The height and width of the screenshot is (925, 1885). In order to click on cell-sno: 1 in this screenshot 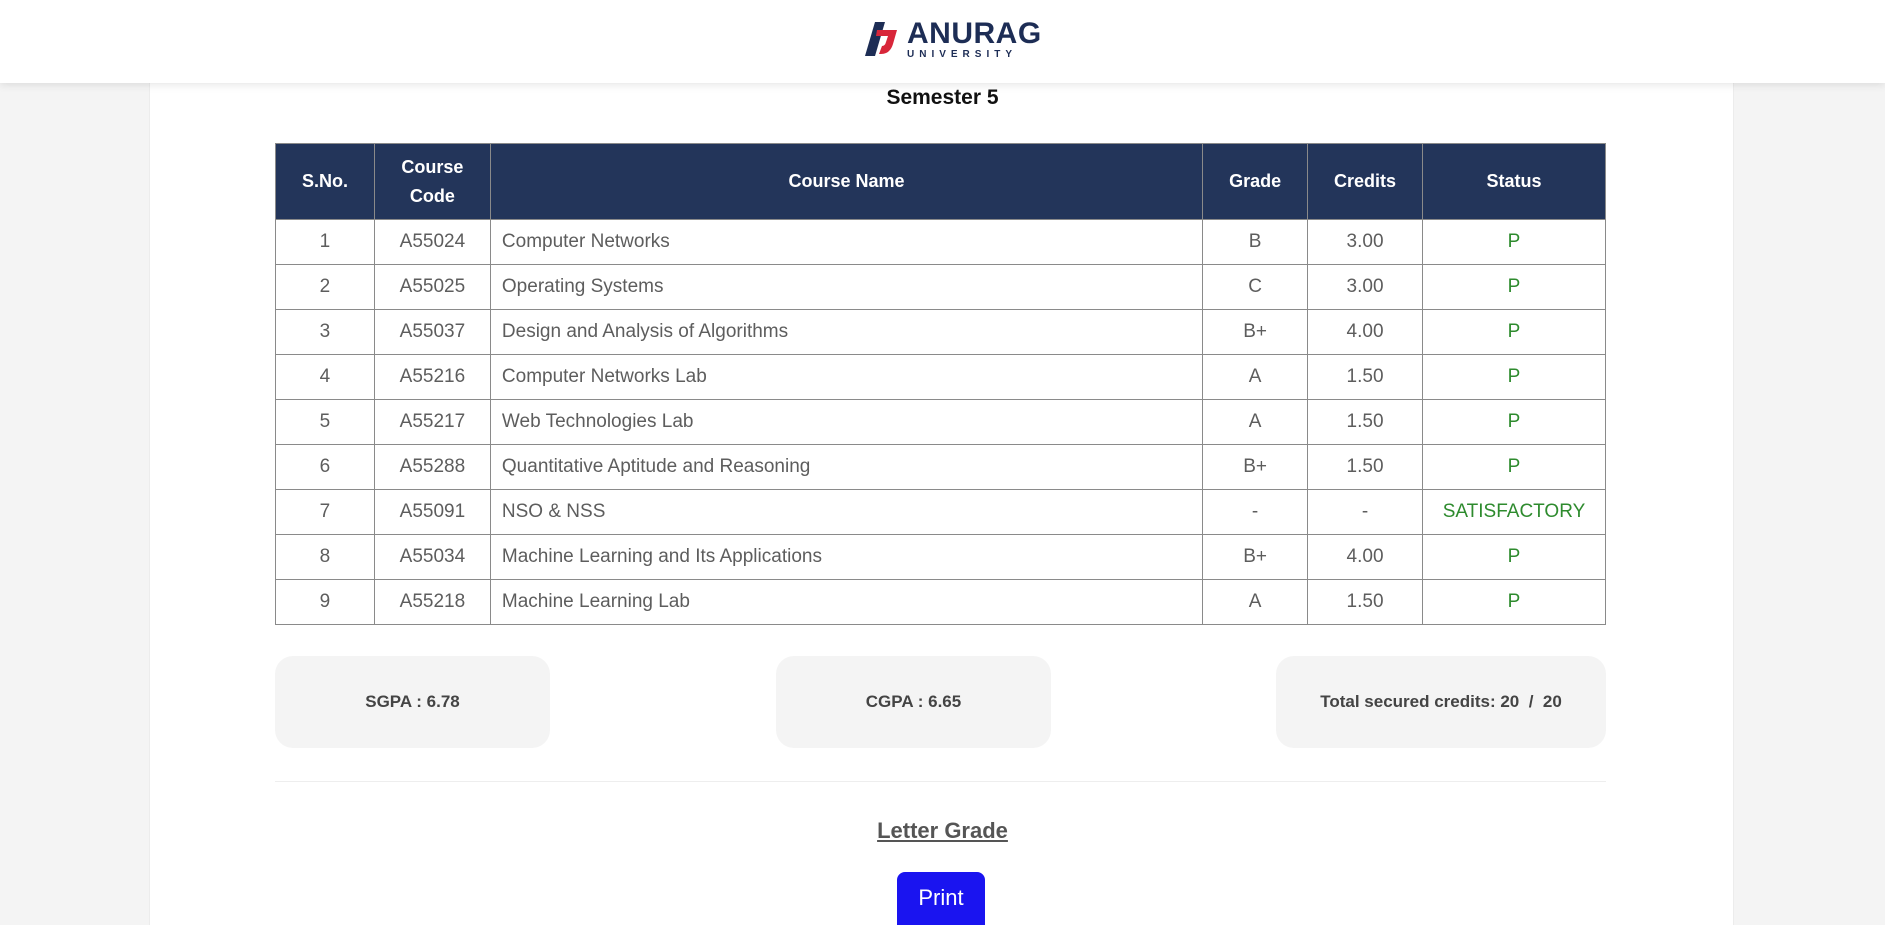, I will do `click(325, 242)`.